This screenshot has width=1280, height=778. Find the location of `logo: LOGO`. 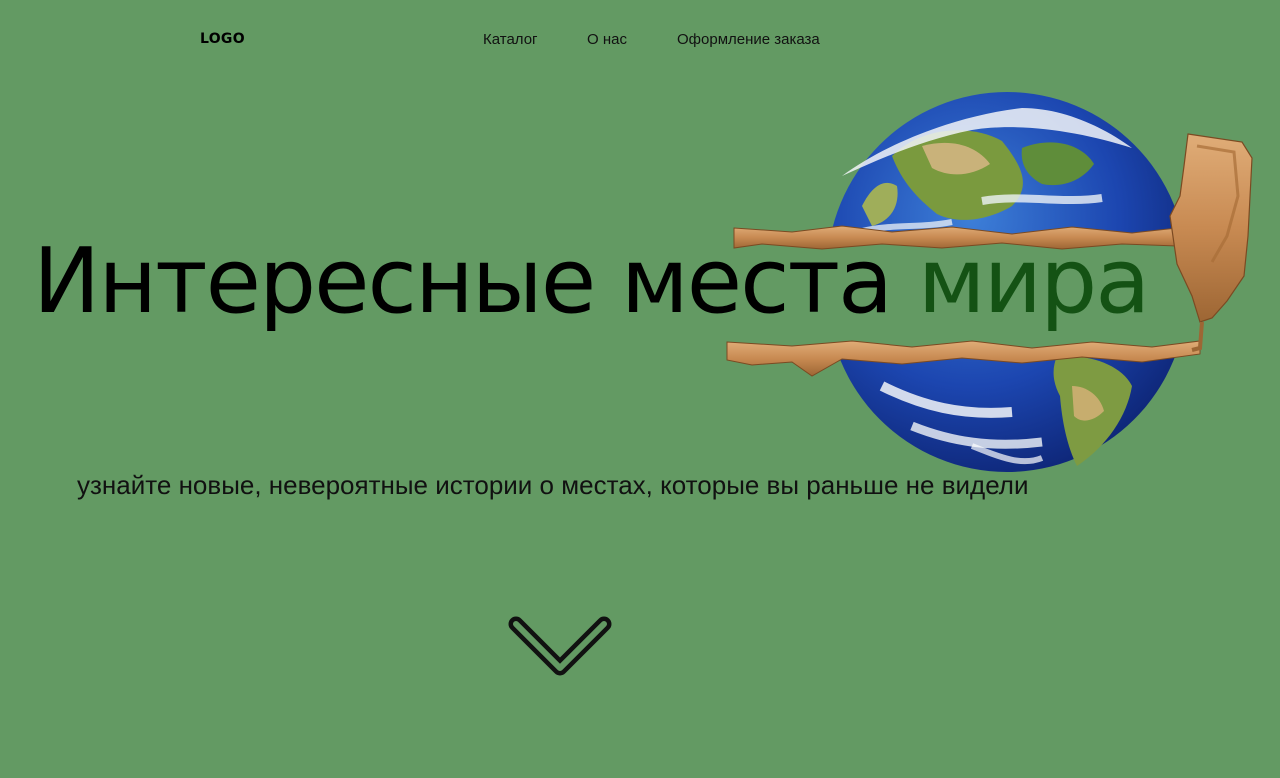

logo: LOGO is located at coordinates (222, 39).